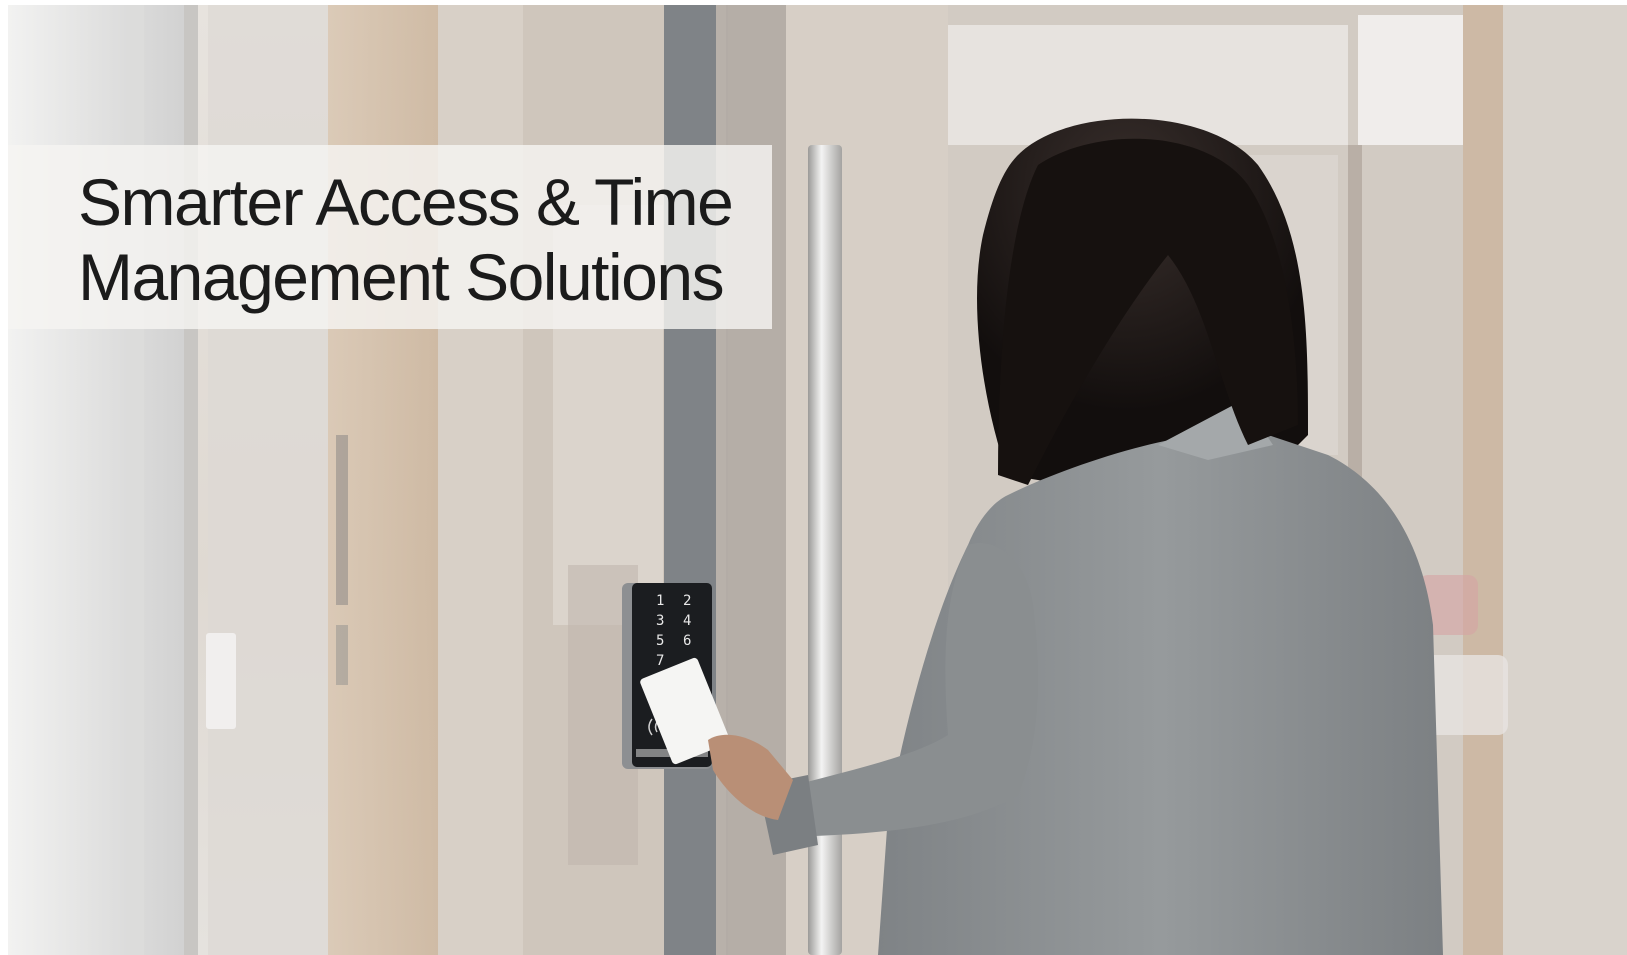  Describe the element at coordinates (660, 601) in the screenshot. I see `keypad-key: 1` at that location.